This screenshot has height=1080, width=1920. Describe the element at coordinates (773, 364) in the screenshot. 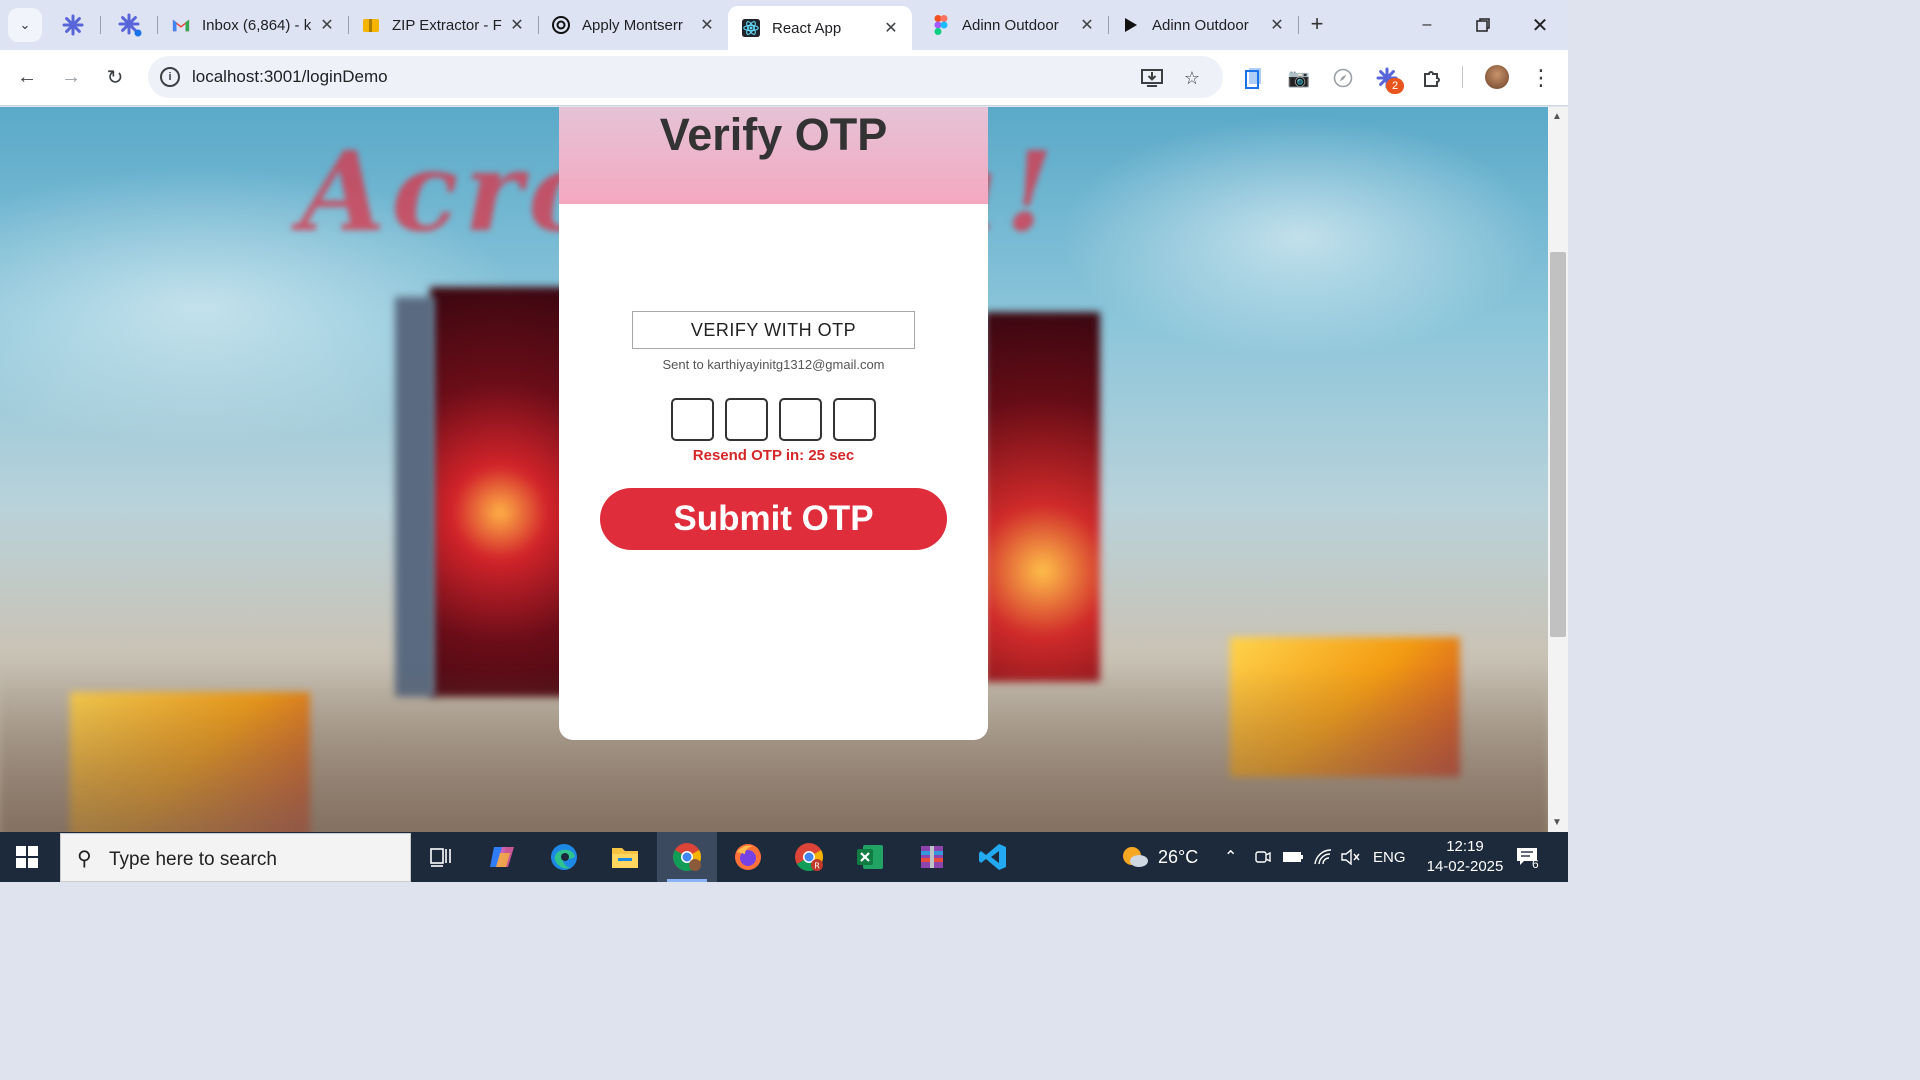

I see `sent-to-text: Sent to karthiyayinitg1312@gmail.com` at that location.